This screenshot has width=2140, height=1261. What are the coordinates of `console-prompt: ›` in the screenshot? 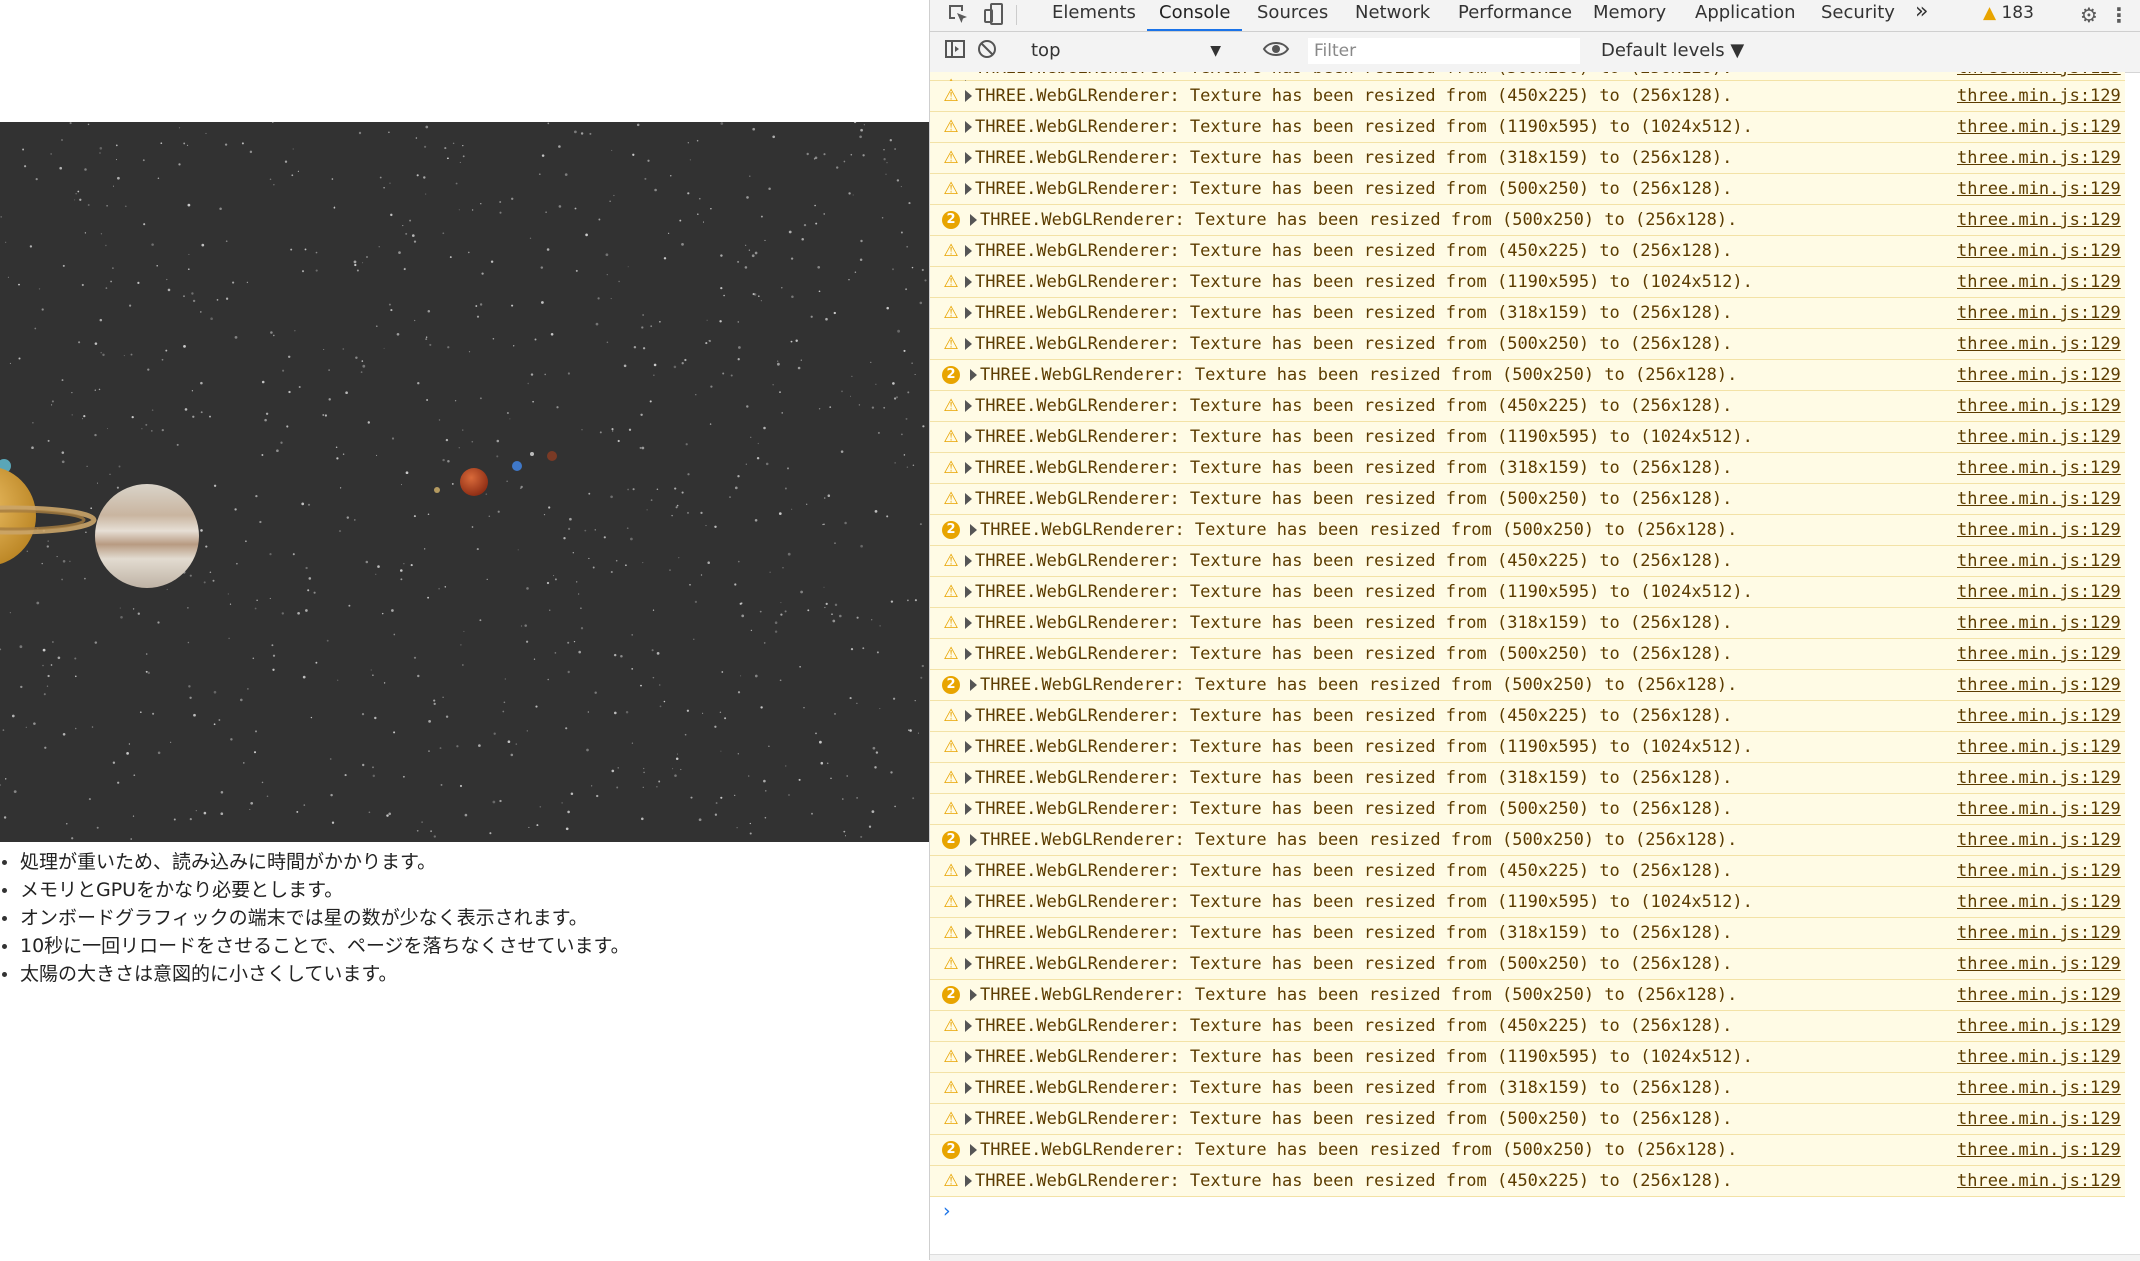 It's located at (1535, 1212).